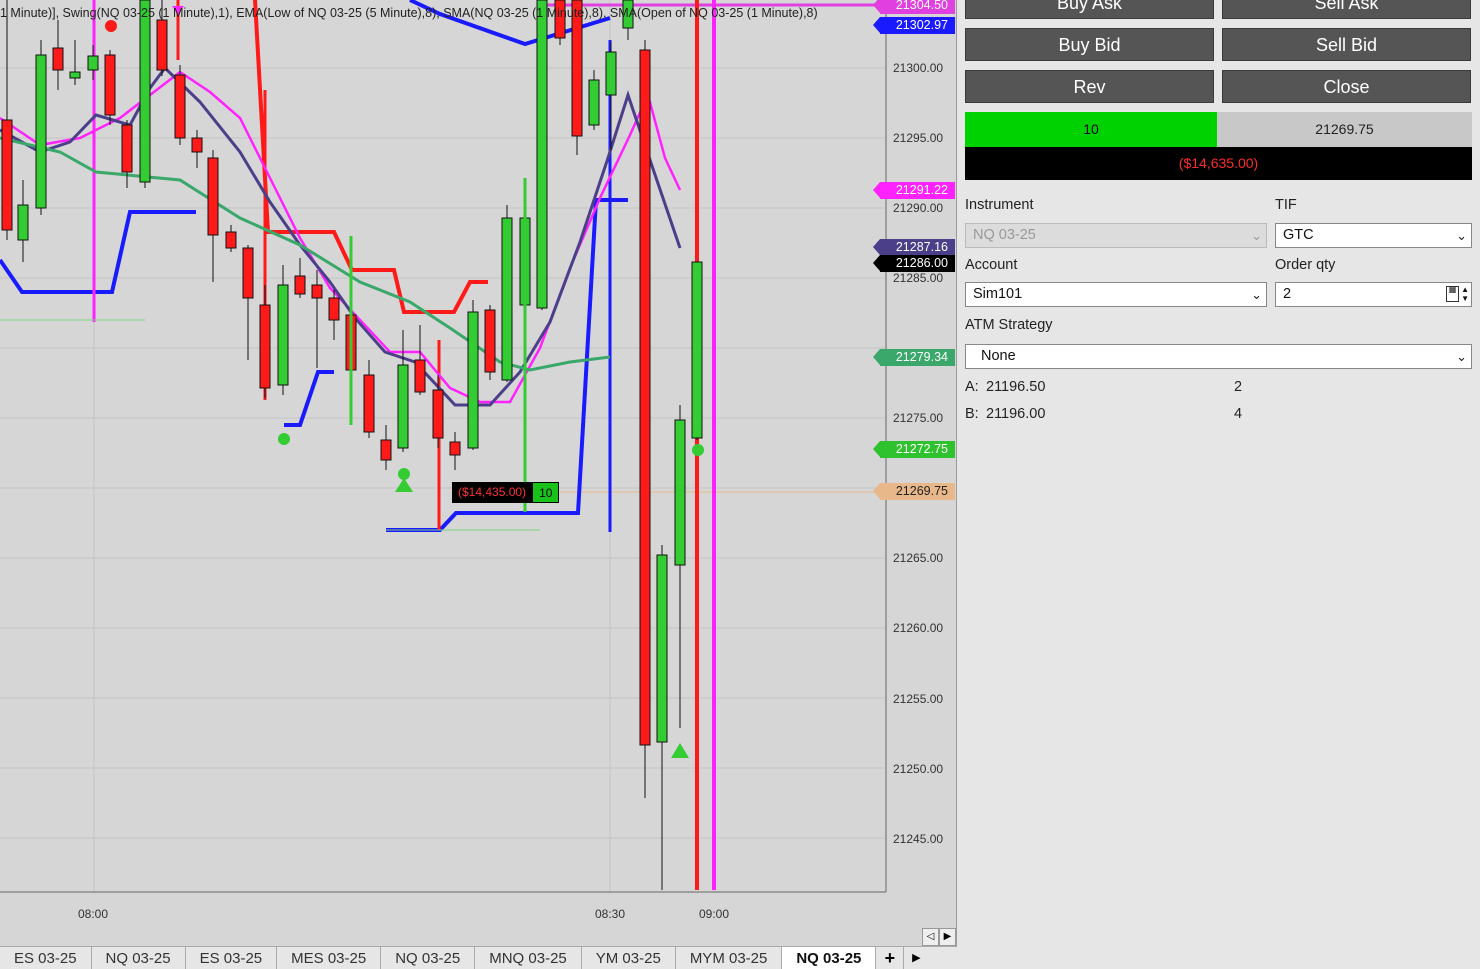  Describe the element at coordinates (1344, 129) in the screenshot. I see `average-price: 21269.75` at that location.